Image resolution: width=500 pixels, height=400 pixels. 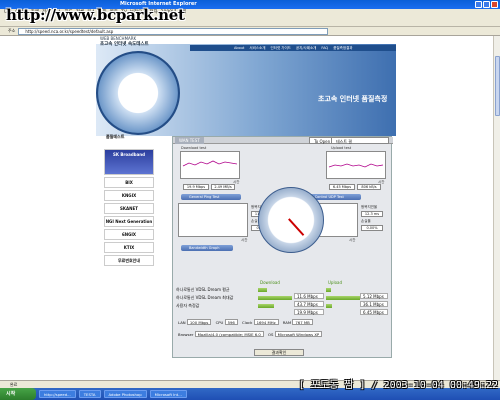 I want to click on browser-label: Browser, so click(x=186, y=334).